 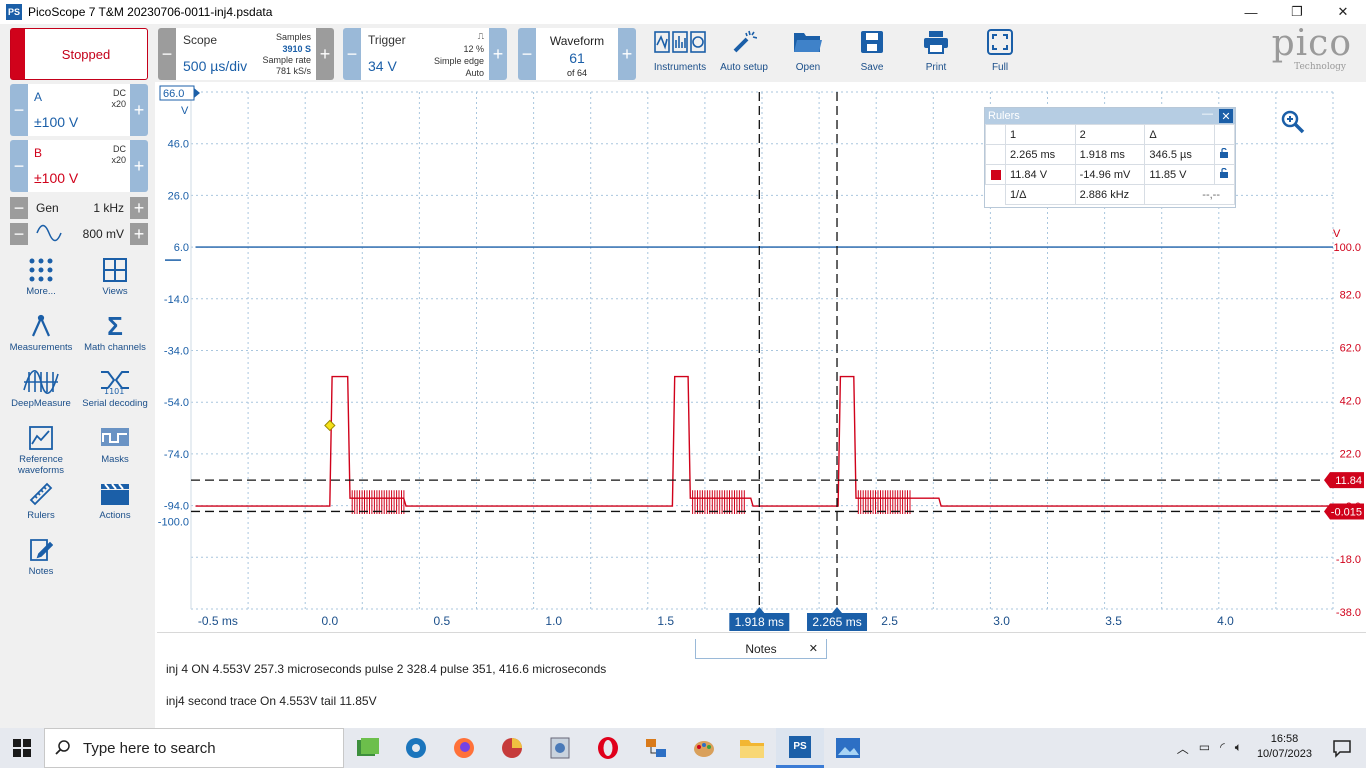 I want to click on generator-frequency-increase: +, so click(x=139, y=208).